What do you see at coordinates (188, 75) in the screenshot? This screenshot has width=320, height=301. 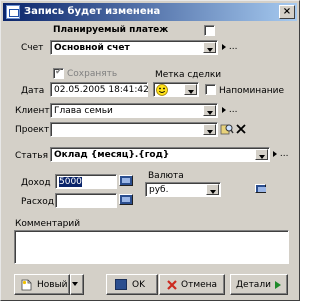 I see `deal-mark-label: Метка сделки` at bounding box center [188, 75].